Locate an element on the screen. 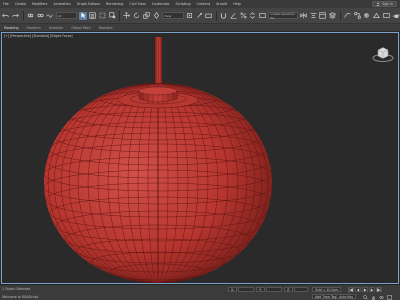 The image size is (400, 300). x-coordinate-label: X: is located at coordinates (233, 289).